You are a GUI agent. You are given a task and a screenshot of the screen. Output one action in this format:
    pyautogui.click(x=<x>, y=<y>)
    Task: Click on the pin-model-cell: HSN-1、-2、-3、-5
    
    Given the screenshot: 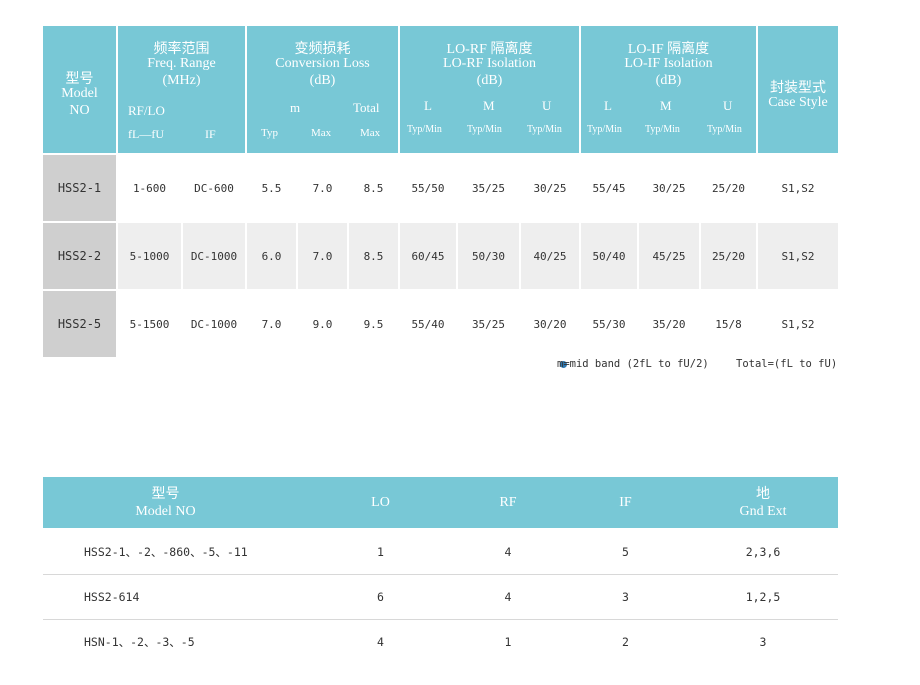 What is the action you would take?
    pyautogui.click(x=139, y=642)
    